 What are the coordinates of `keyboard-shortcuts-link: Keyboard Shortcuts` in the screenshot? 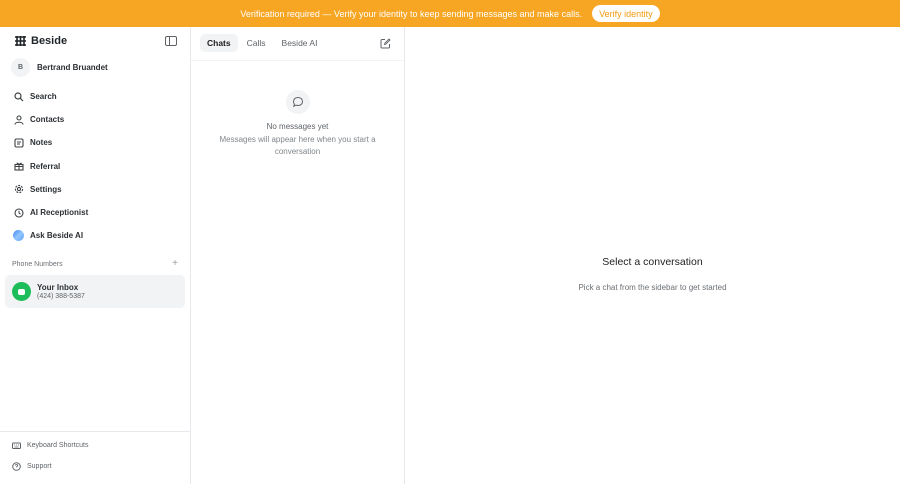 It's located at (50, 445).